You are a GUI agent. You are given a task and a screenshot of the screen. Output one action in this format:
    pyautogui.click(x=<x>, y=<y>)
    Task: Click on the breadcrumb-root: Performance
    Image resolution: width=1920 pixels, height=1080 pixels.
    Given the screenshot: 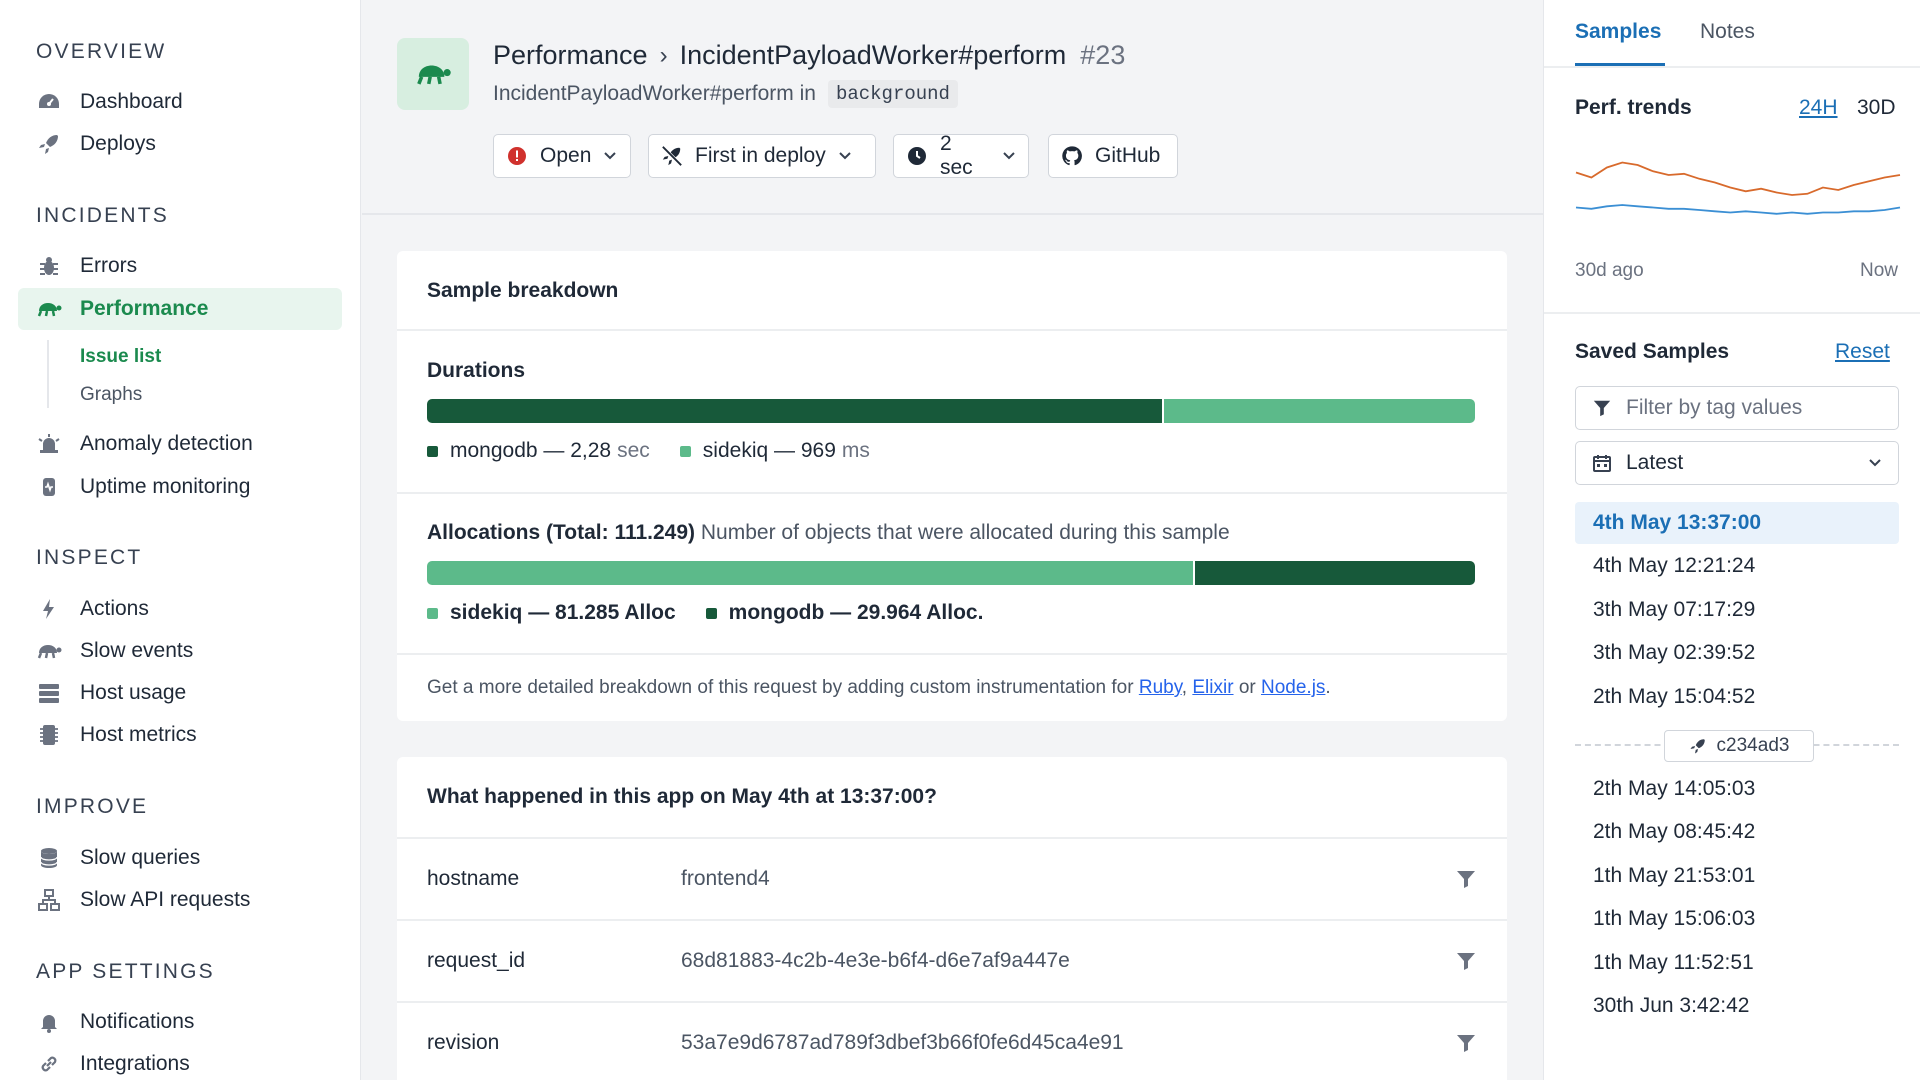 What is the action you would take?
    pyautogui.click(x=570, y=55)
    